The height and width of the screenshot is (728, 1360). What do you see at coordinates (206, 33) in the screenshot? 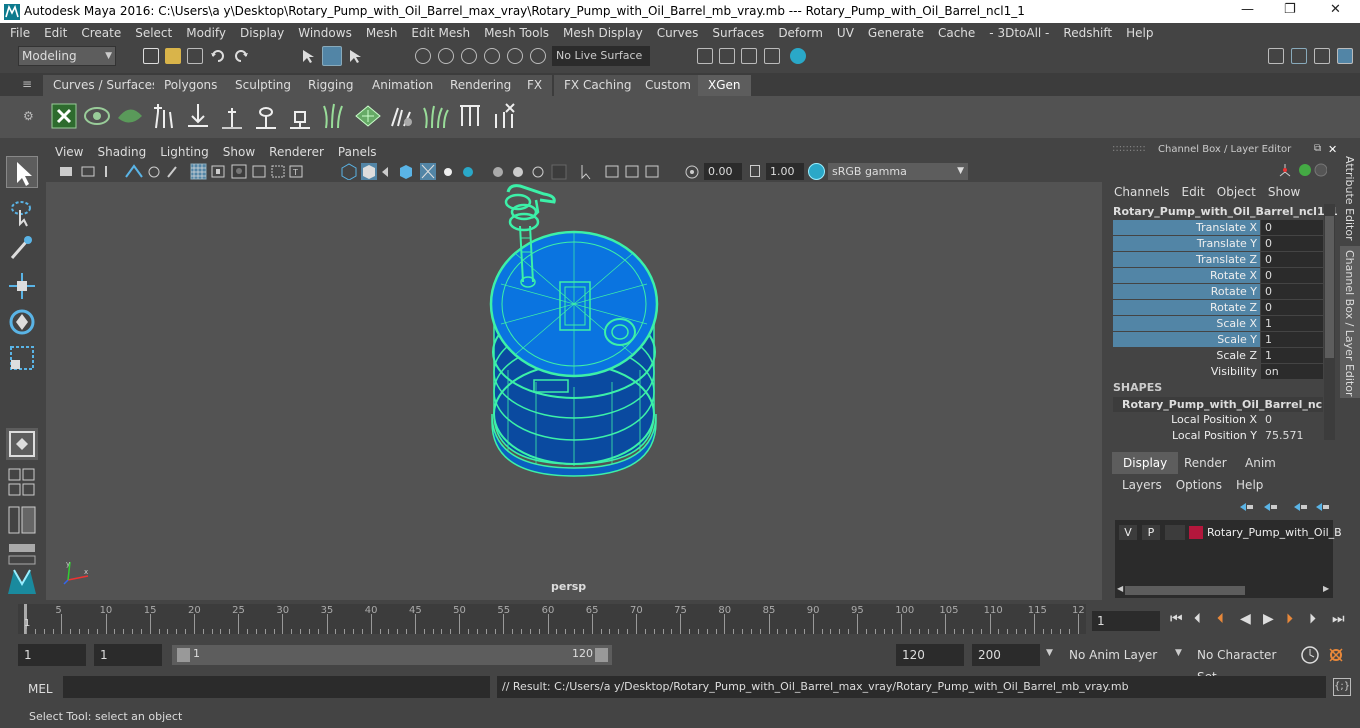
I see `menu-modify: Modify` at bounding box center [206, 33].